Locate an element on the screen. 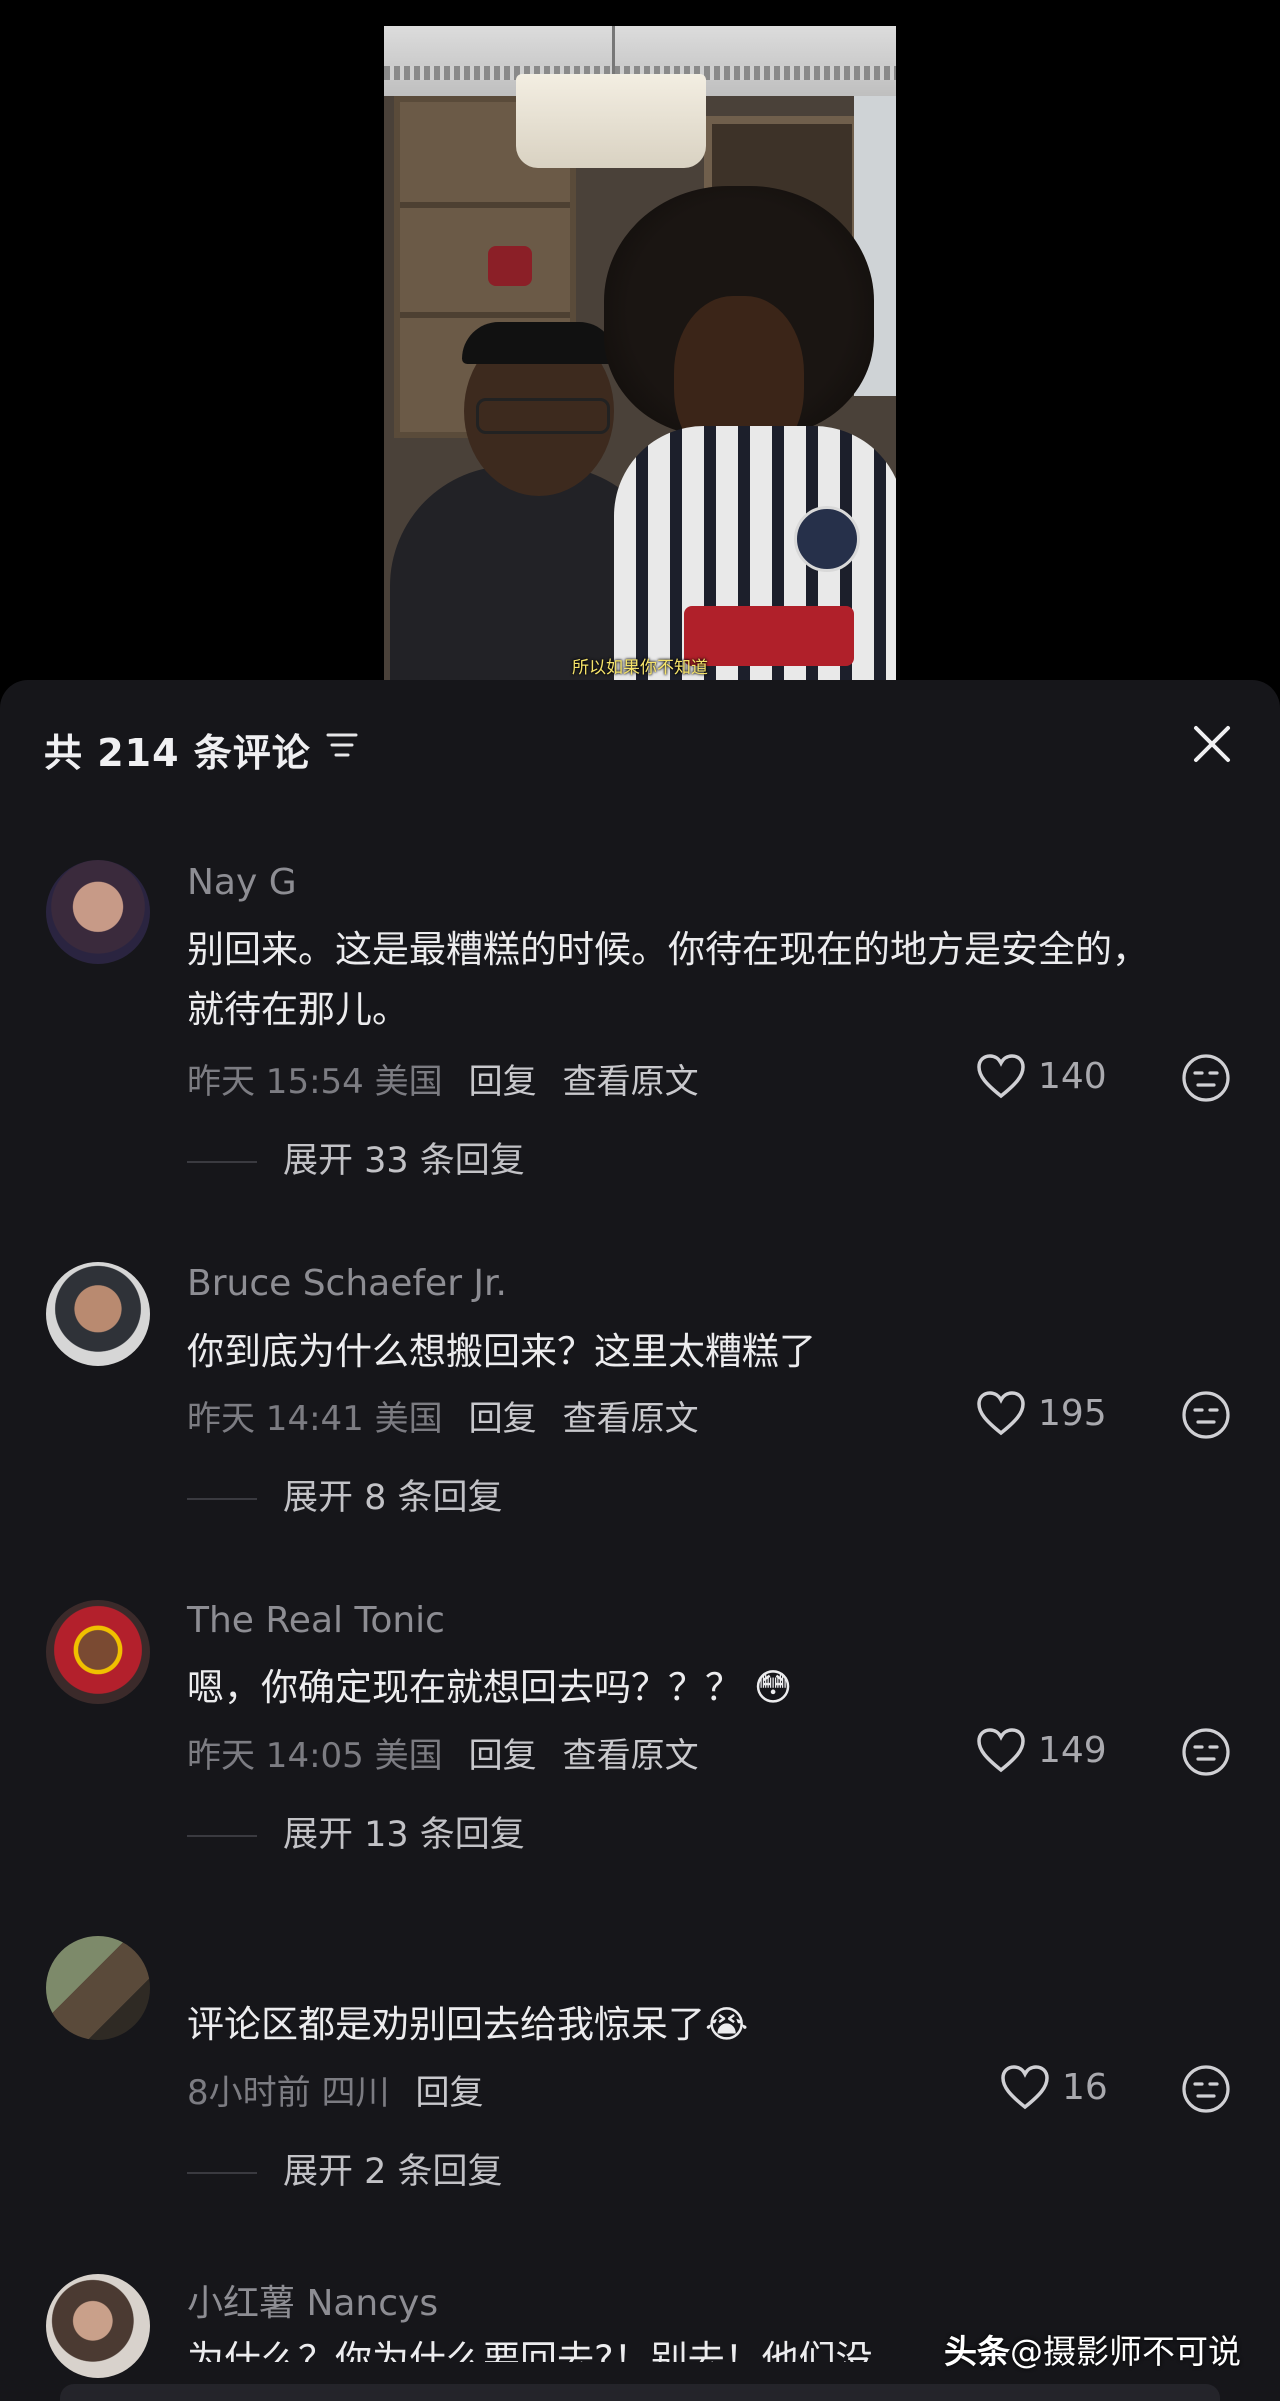  comment-input-bar is located at coordinates (640, 2392).